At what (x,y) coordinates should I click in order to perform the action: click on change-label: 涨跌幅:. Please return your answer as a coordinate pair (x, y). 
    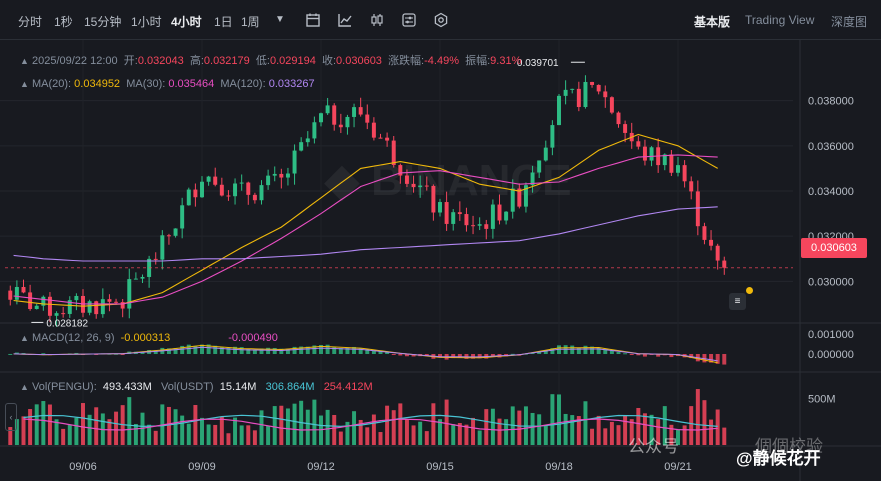
    Looking at the image, I should click on (406, 61).